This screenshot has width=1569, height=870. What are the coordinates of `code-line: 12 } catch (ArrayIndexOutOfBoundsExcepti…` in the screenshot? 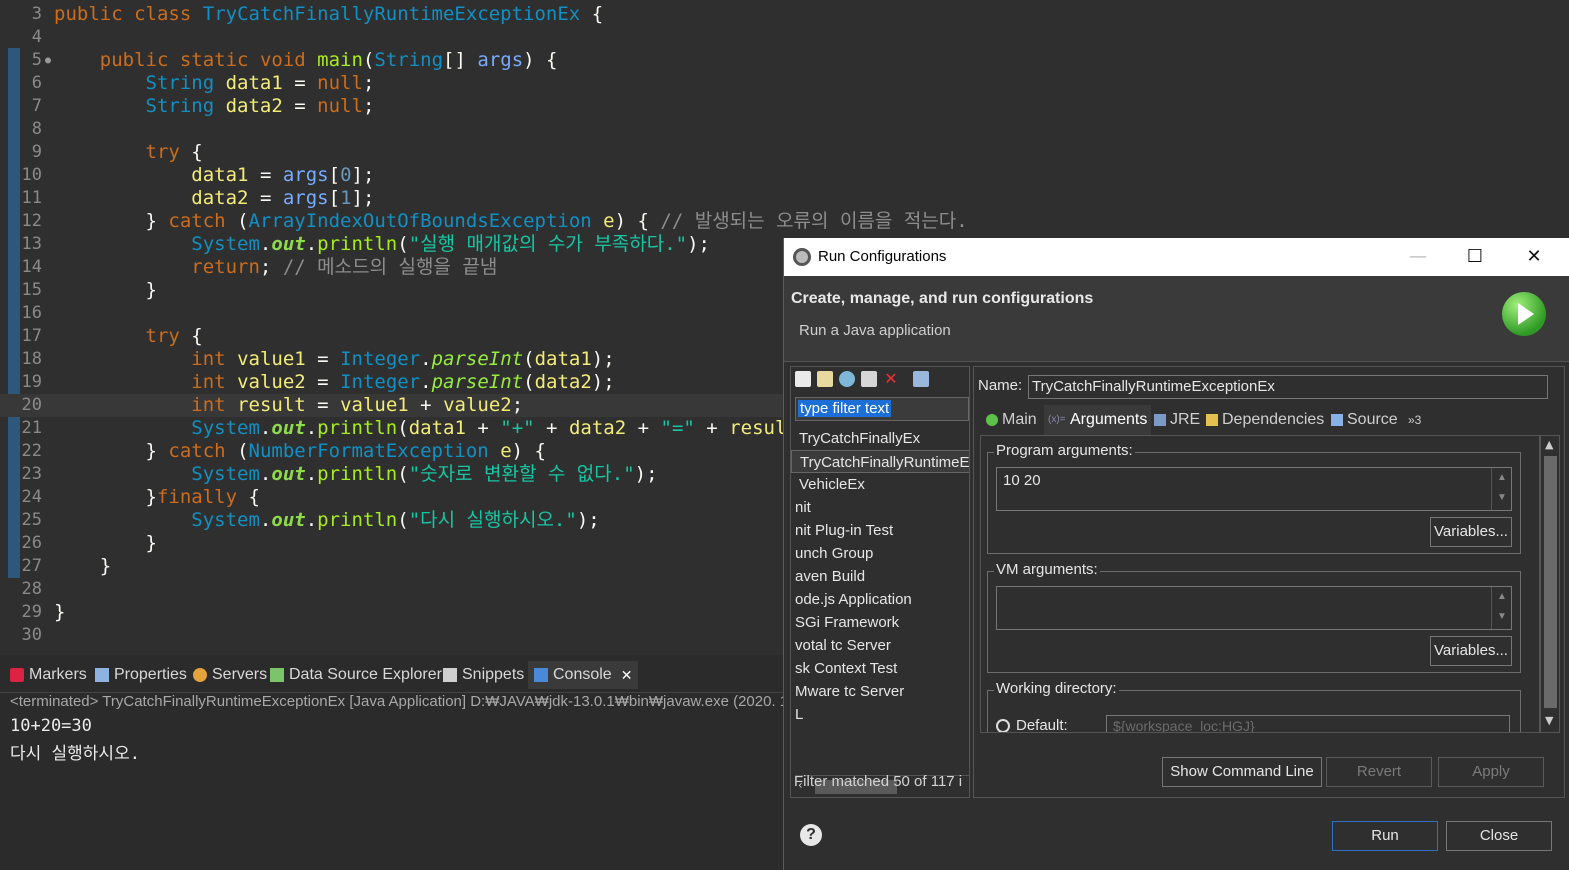 It's located at (784, 221).